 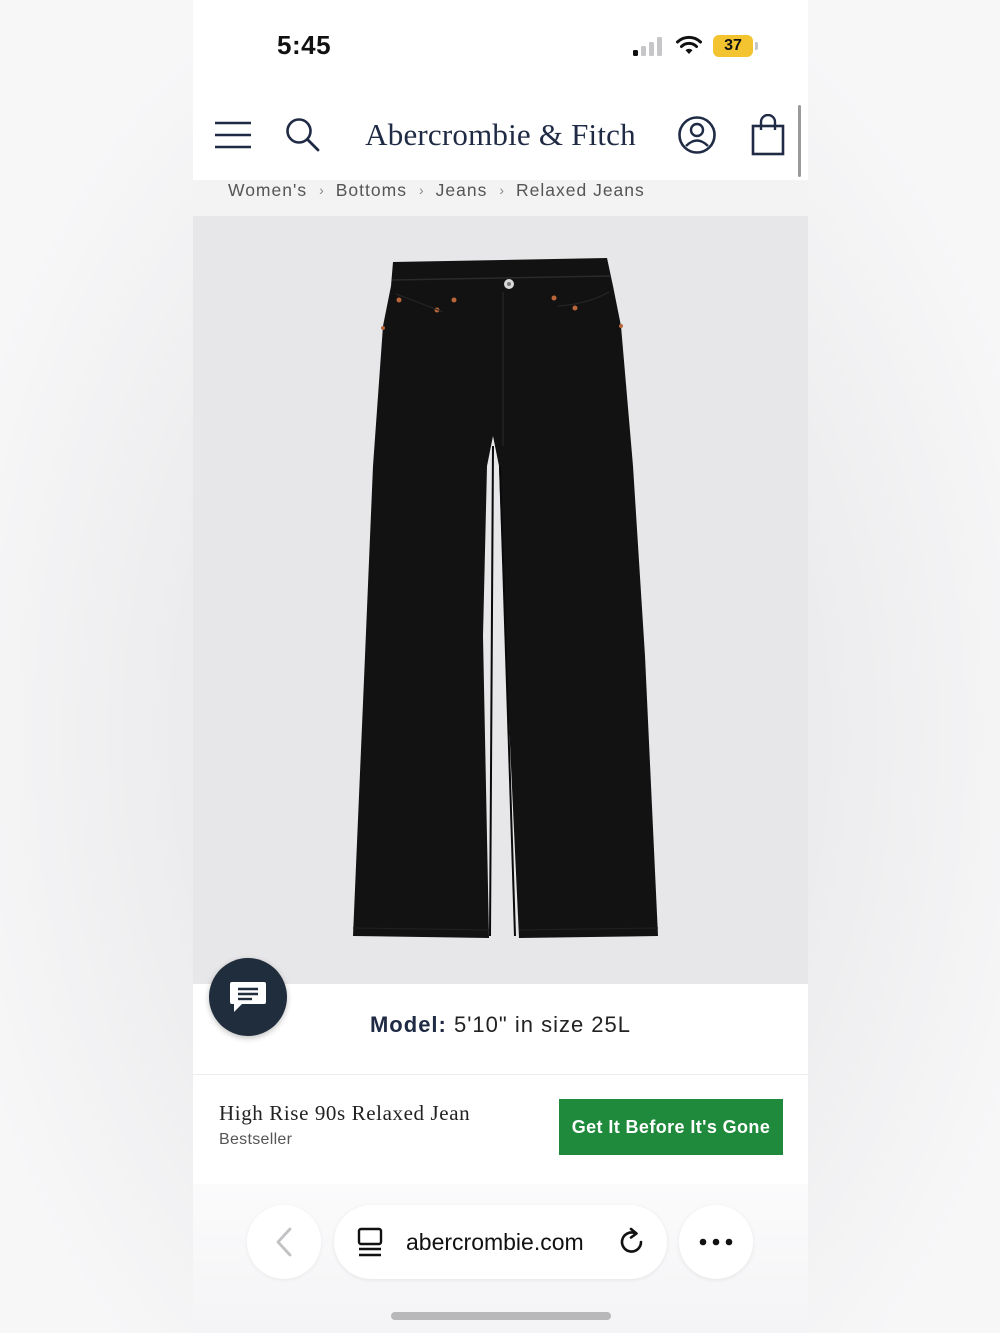 I want to click on shopping-bag-icon, so click(x=768, y=135).